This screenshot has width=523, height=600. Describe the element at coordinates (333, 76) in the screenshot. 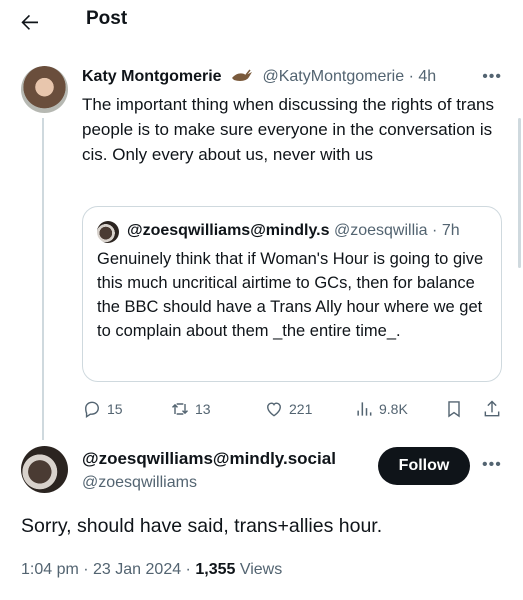

I see `author-handle: @KatyMontgomerie` at that location.